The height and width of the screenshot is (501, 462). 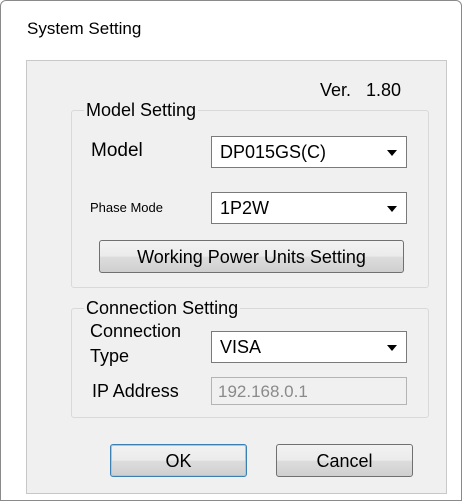 I want to click on connection-setting-title: Connection Setting, so click(x=162, y=308).